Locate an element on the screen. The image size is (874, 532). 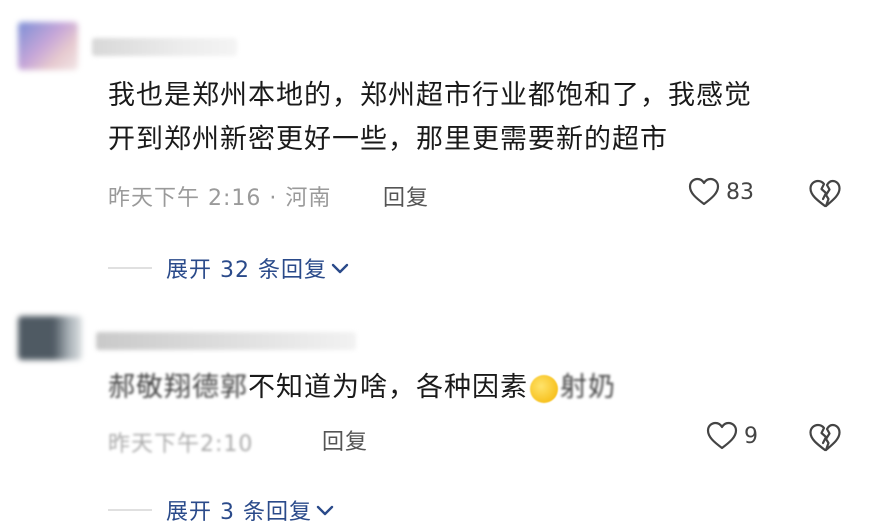
expand-replies-button: 展开 32 条回复 is located at coordinates (258, 268).